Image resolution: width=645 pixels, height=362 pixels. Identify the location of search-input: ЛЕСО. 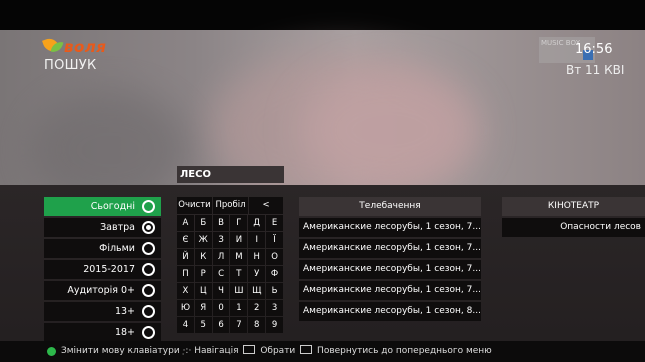
(230, 174).